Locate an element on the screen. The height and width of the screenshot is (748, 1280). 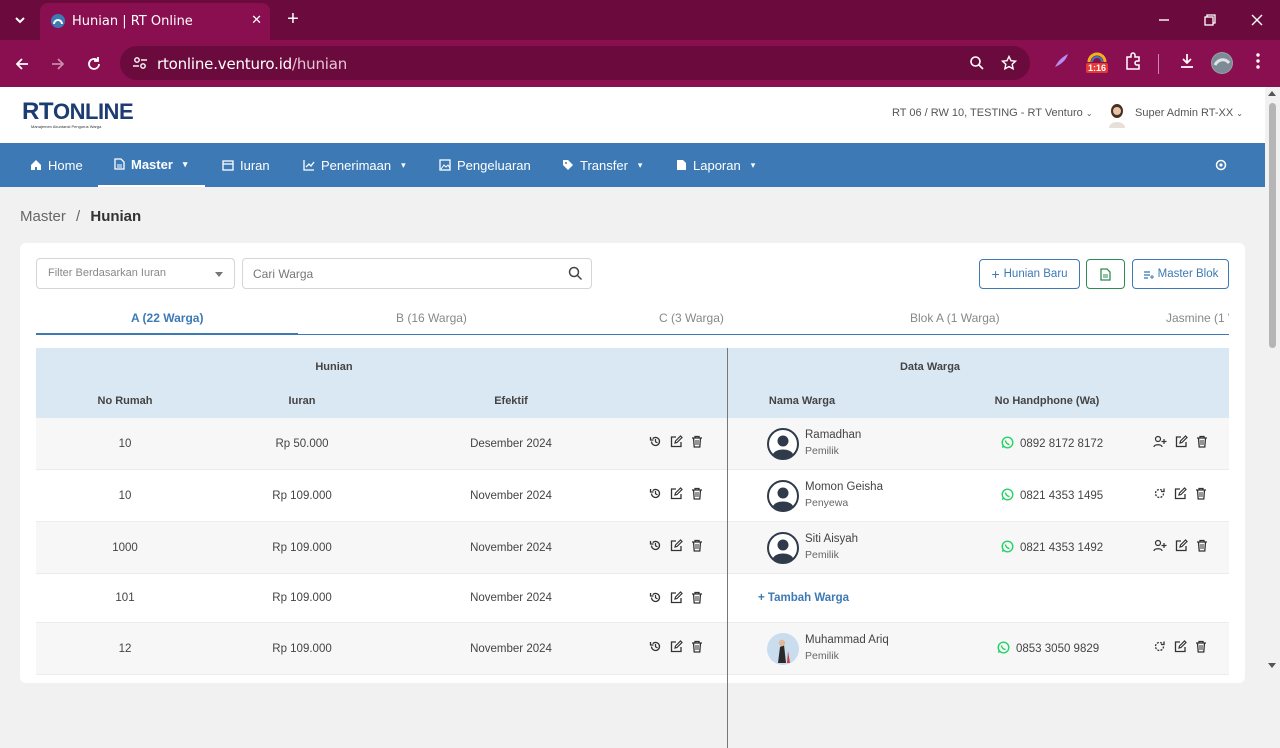
menu-penerimaan: Penerimaan ▾ is located at coordinates (354, 165).